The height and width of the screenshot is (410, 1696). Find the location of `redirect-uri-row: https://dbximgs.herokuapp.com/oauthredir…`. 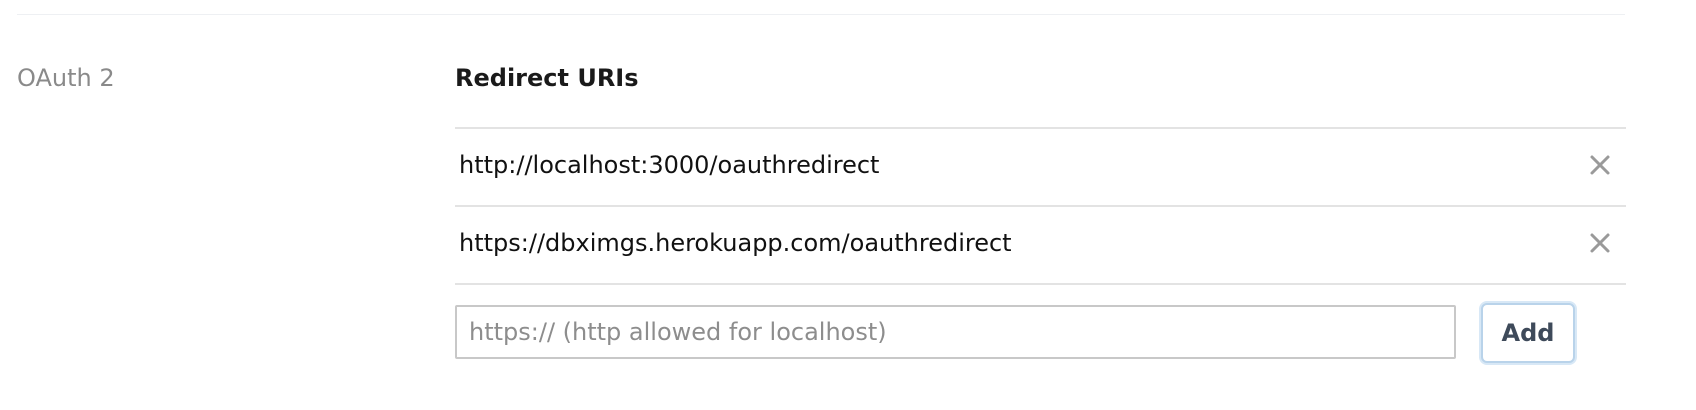

redirect-uri-row: https://dbximgs.herokuapp.com/oauthredir… is located at coordinates (1040, 246).